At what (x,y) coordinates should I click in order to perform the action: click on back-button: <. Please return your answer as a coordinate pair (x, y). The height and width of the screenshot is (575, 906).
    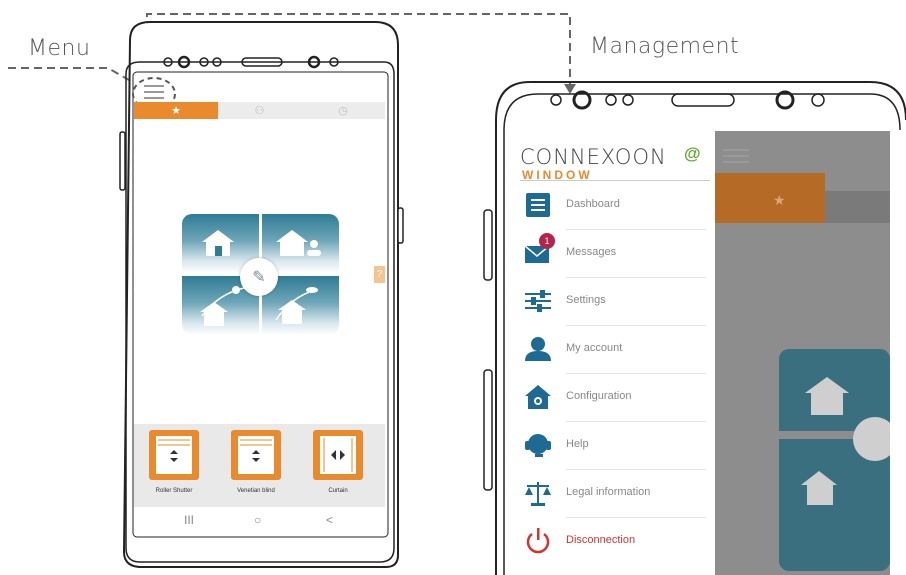
    Looking at the image, I should click on (329, 520).